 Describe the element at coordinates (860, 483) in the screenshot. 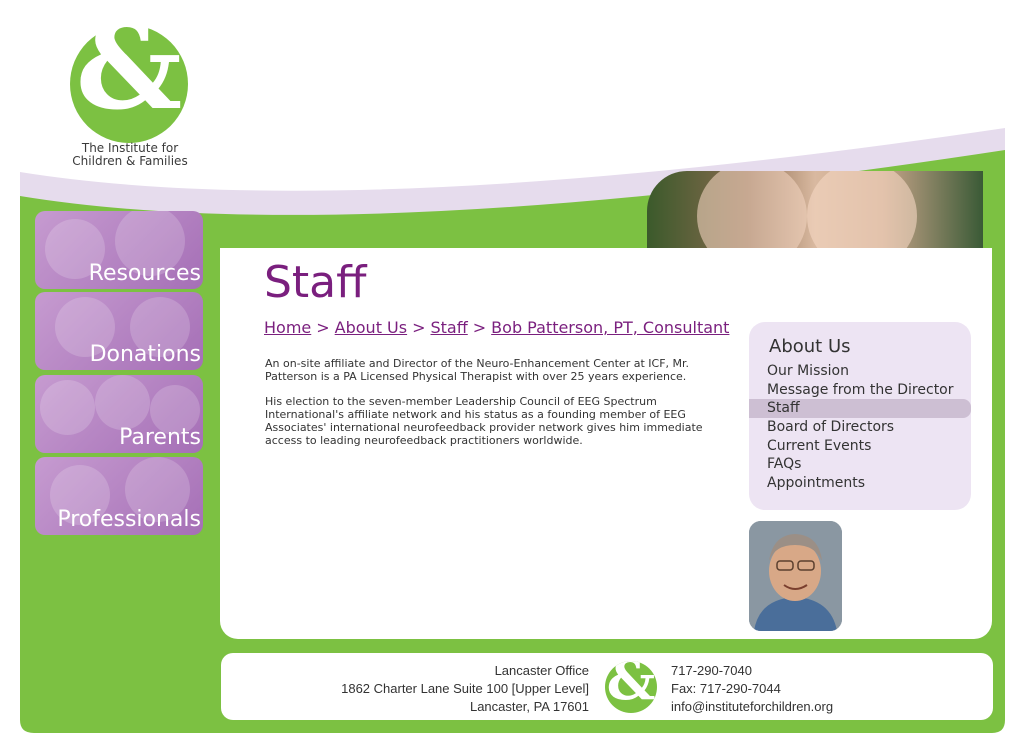

I see `side-menu-item-appointments: Appointments` at that location.